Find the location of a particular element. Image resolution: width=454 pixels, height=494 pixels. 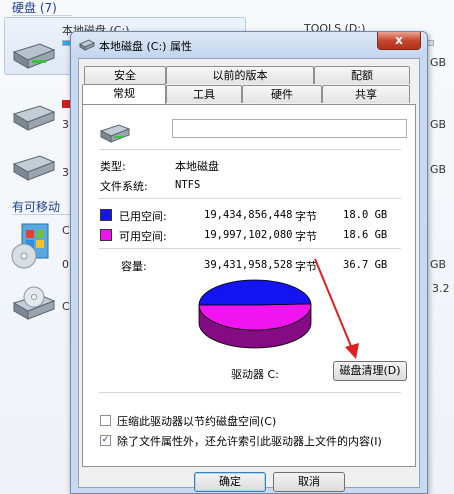

compress-label: 压缩此驱动器以节约磁盘空间(C) is located at coordinates (197, 421).